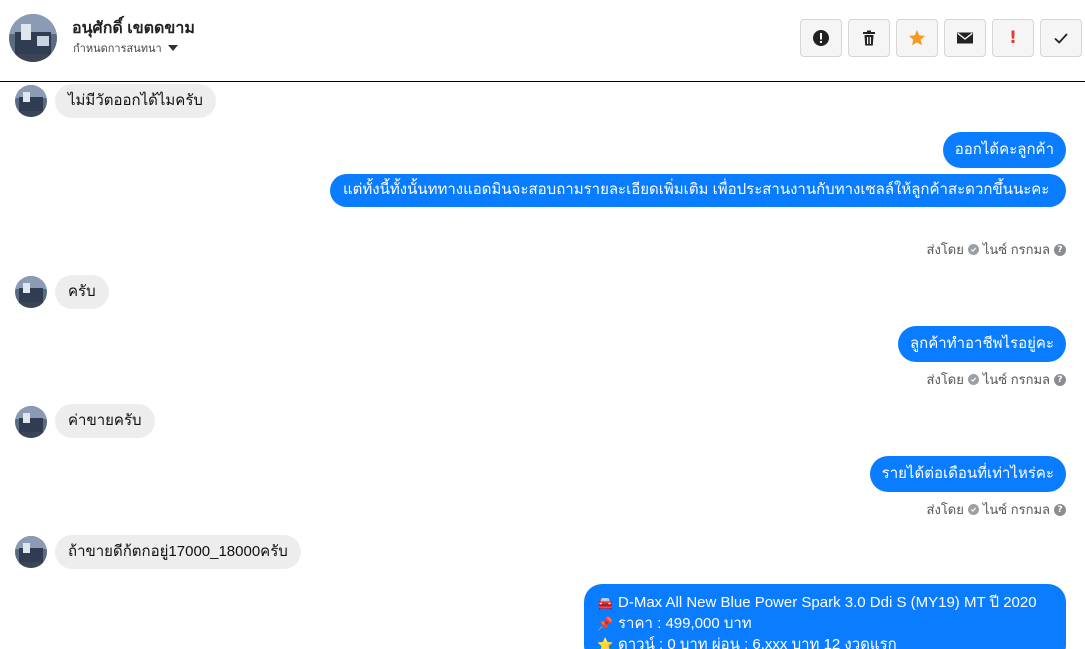 Image resolution: width=1085 pixels, height=649 pixels. Describe the element at coordinates (605, 602) in the screenshot. I see `car-icon: 🚘` at that location.